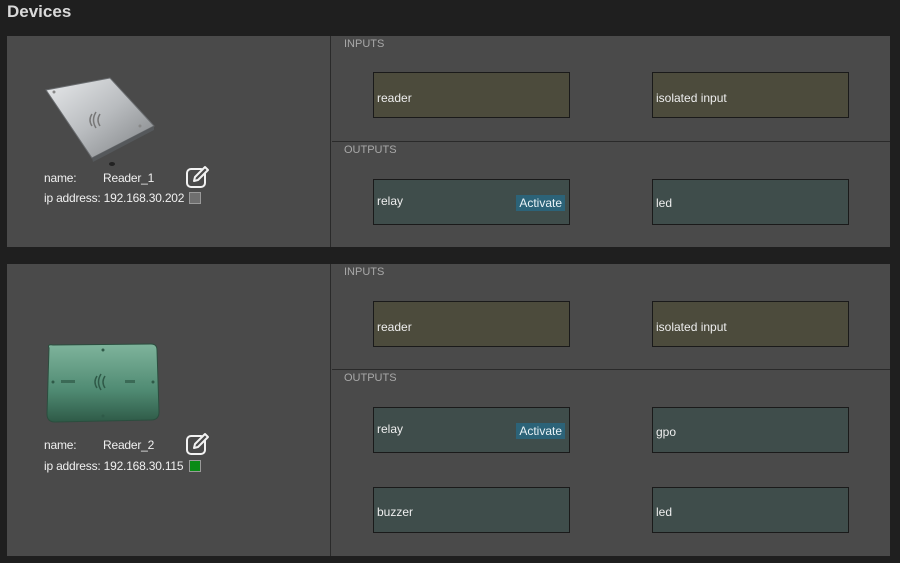 The width and height of the screenshot is (900, 563). Describe the element at coordinates (129, 445) in the screenshot. I see `device-name: Reader_2` at that location.